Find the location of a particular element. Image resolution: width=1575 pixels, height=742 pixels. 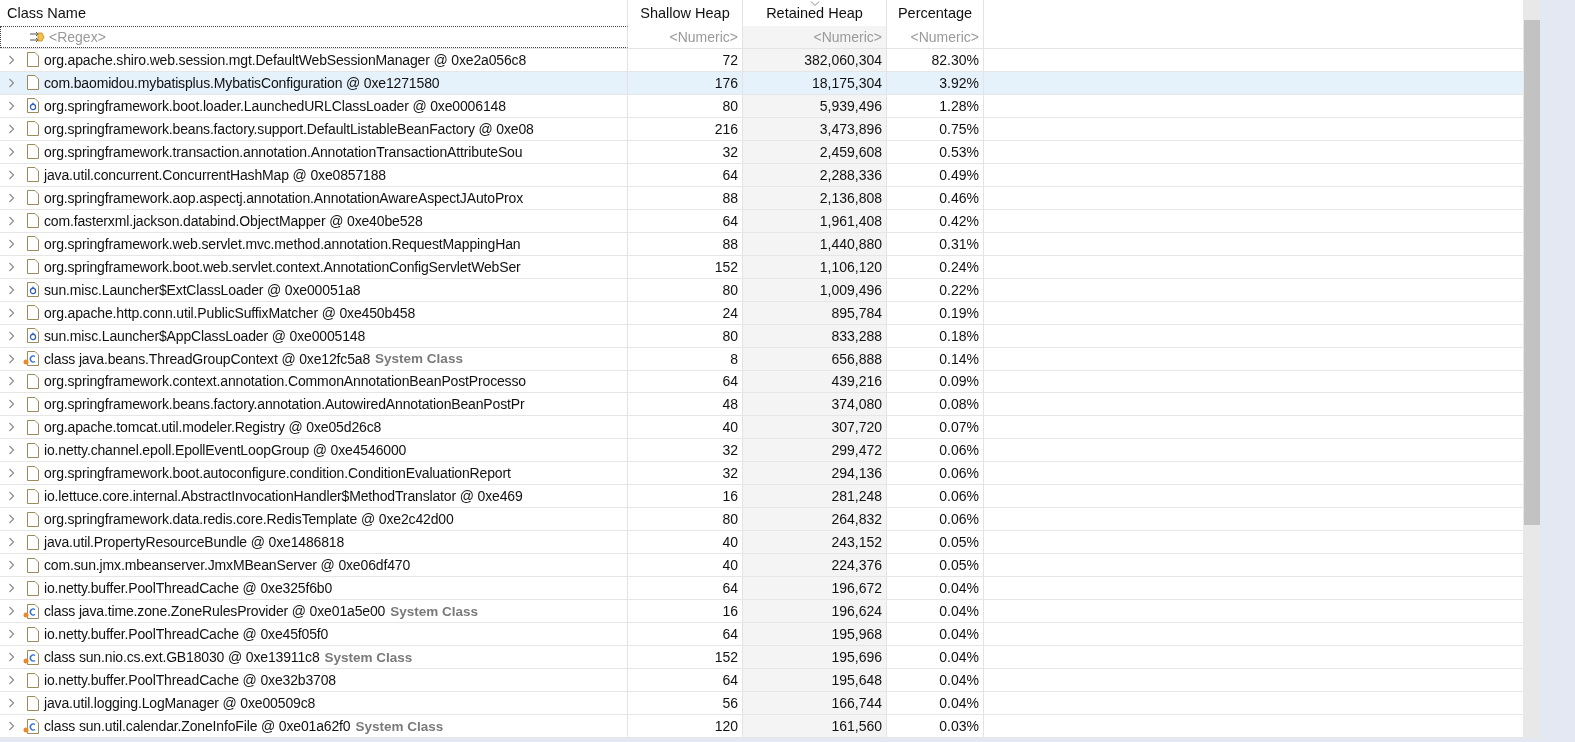

class-name: io.netty.buffer.PoolThreadCache @ 0xe32b3708 is located at coordinates (190, 680).